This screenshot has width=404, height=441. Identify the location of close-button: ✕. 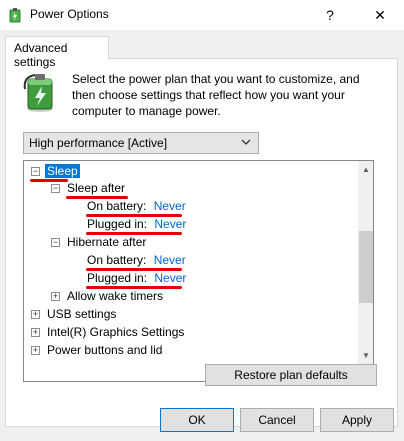
(380, 15).